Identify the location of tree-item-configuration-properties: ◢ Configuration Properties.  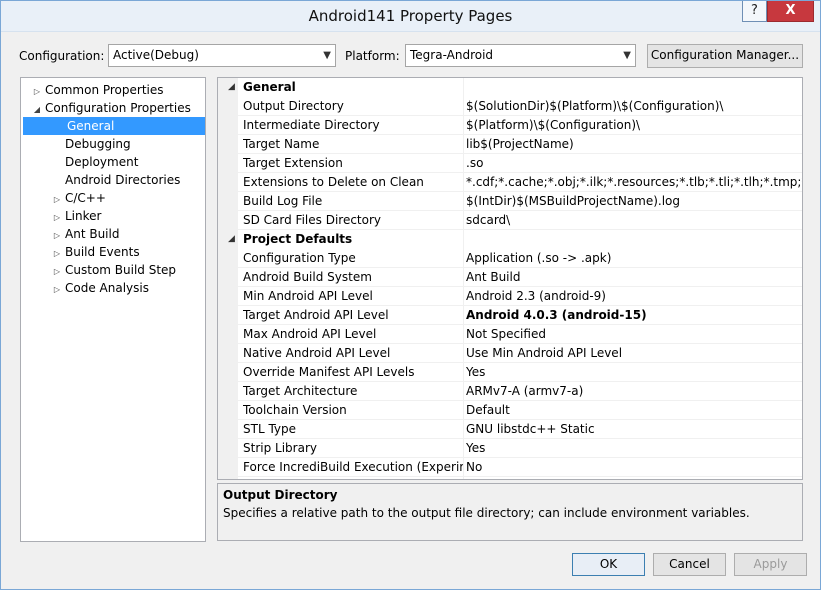
(111, 108).